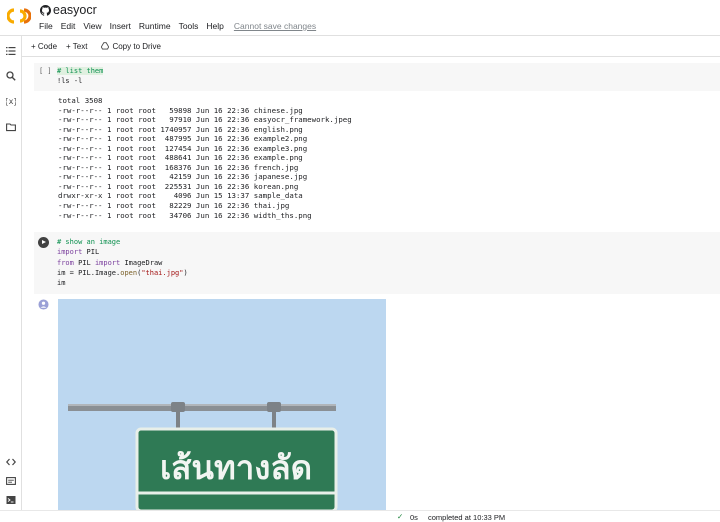 This screenshot has width=720, height=522. What do you see at coordinates (360, 516) in the screenshot?
I see `status-bar: ✓ 0s completed at 10:33 PM` at bounding box center [360, 516].